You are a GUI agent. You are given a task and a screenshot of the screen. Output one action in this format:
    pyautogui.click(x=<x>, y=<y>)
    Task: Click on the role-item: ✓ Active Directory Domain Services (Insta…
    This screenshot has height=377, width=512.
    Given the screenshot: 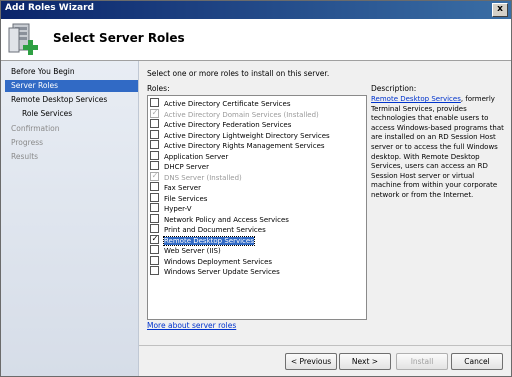 What is the action you would take?
    pyautogui.click(x=234, y=113)
    